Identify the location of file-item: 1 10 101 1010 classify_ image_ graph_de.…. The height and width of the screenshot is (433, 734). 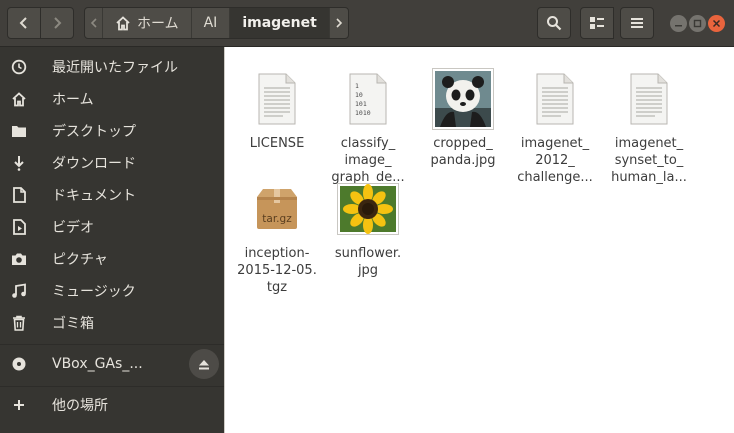
(368, 126).